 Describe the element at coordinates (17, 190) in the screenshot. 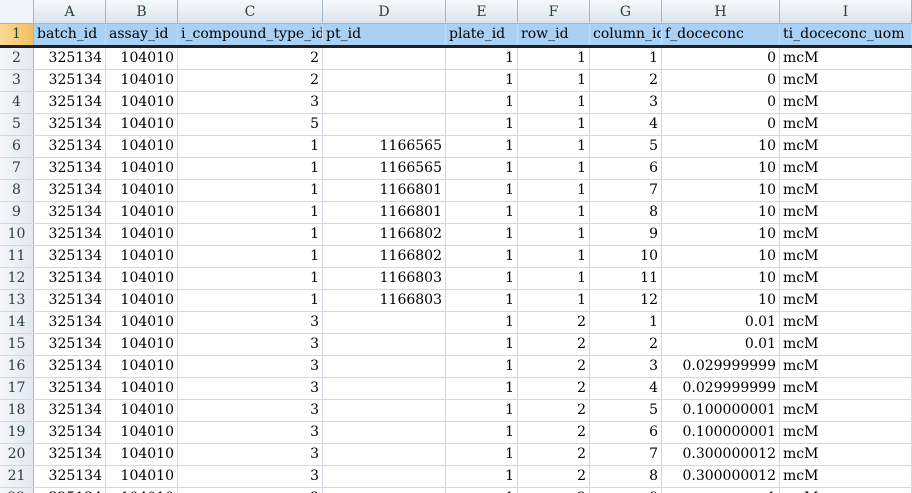

I see `row-header: 8` at that location.